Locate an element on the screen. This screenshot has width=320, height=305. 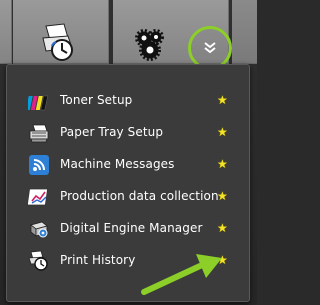
menu-item-toner-setup: Toner Setup ★ is located at coordinates (128, 100).